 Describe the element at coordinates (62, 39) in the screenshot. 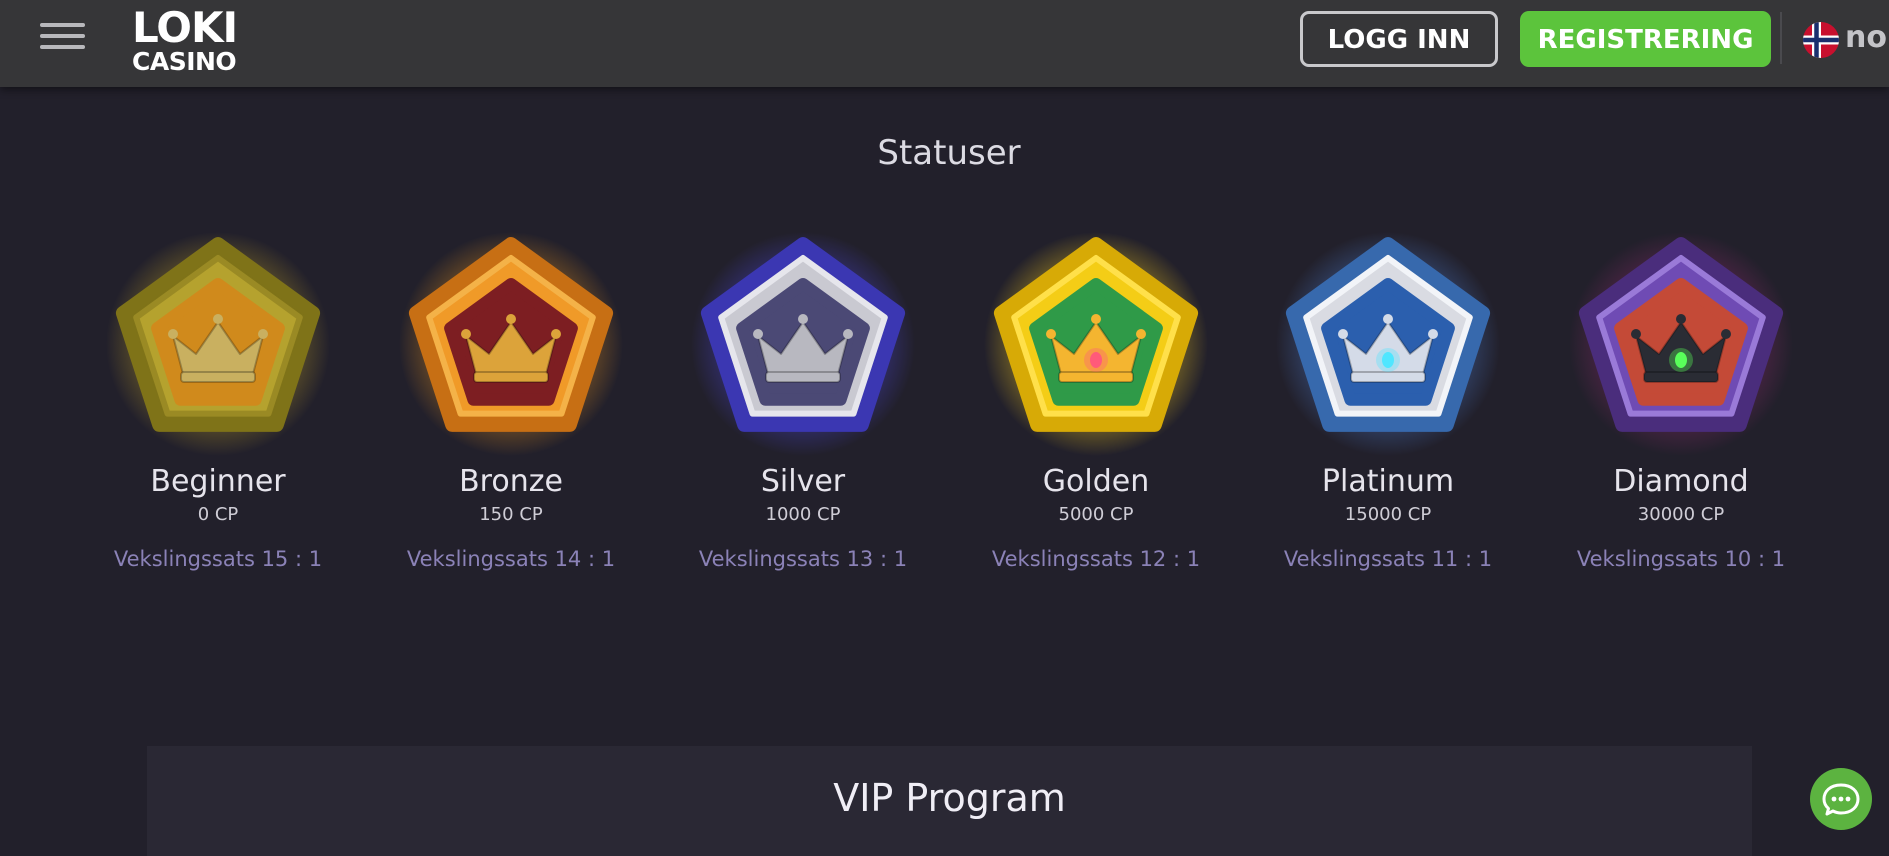

I see `hamburger-menu-icon` at that location.